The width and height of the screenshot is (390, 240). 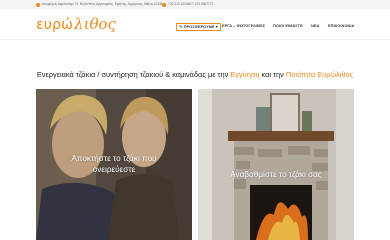 I want to click on nav-item-contact: ΕΠΙΚΟΙΝΩΝΙΑ, so click(x=341, y=26).